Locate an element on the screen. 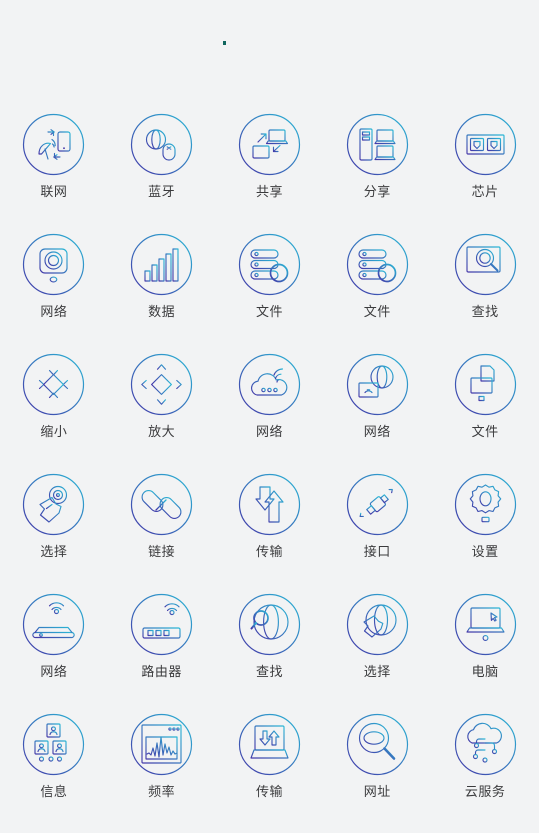 The width and height of the screenshot is (539, 833). cloud-circuit-service-icon is located at coordinates (485, 744).